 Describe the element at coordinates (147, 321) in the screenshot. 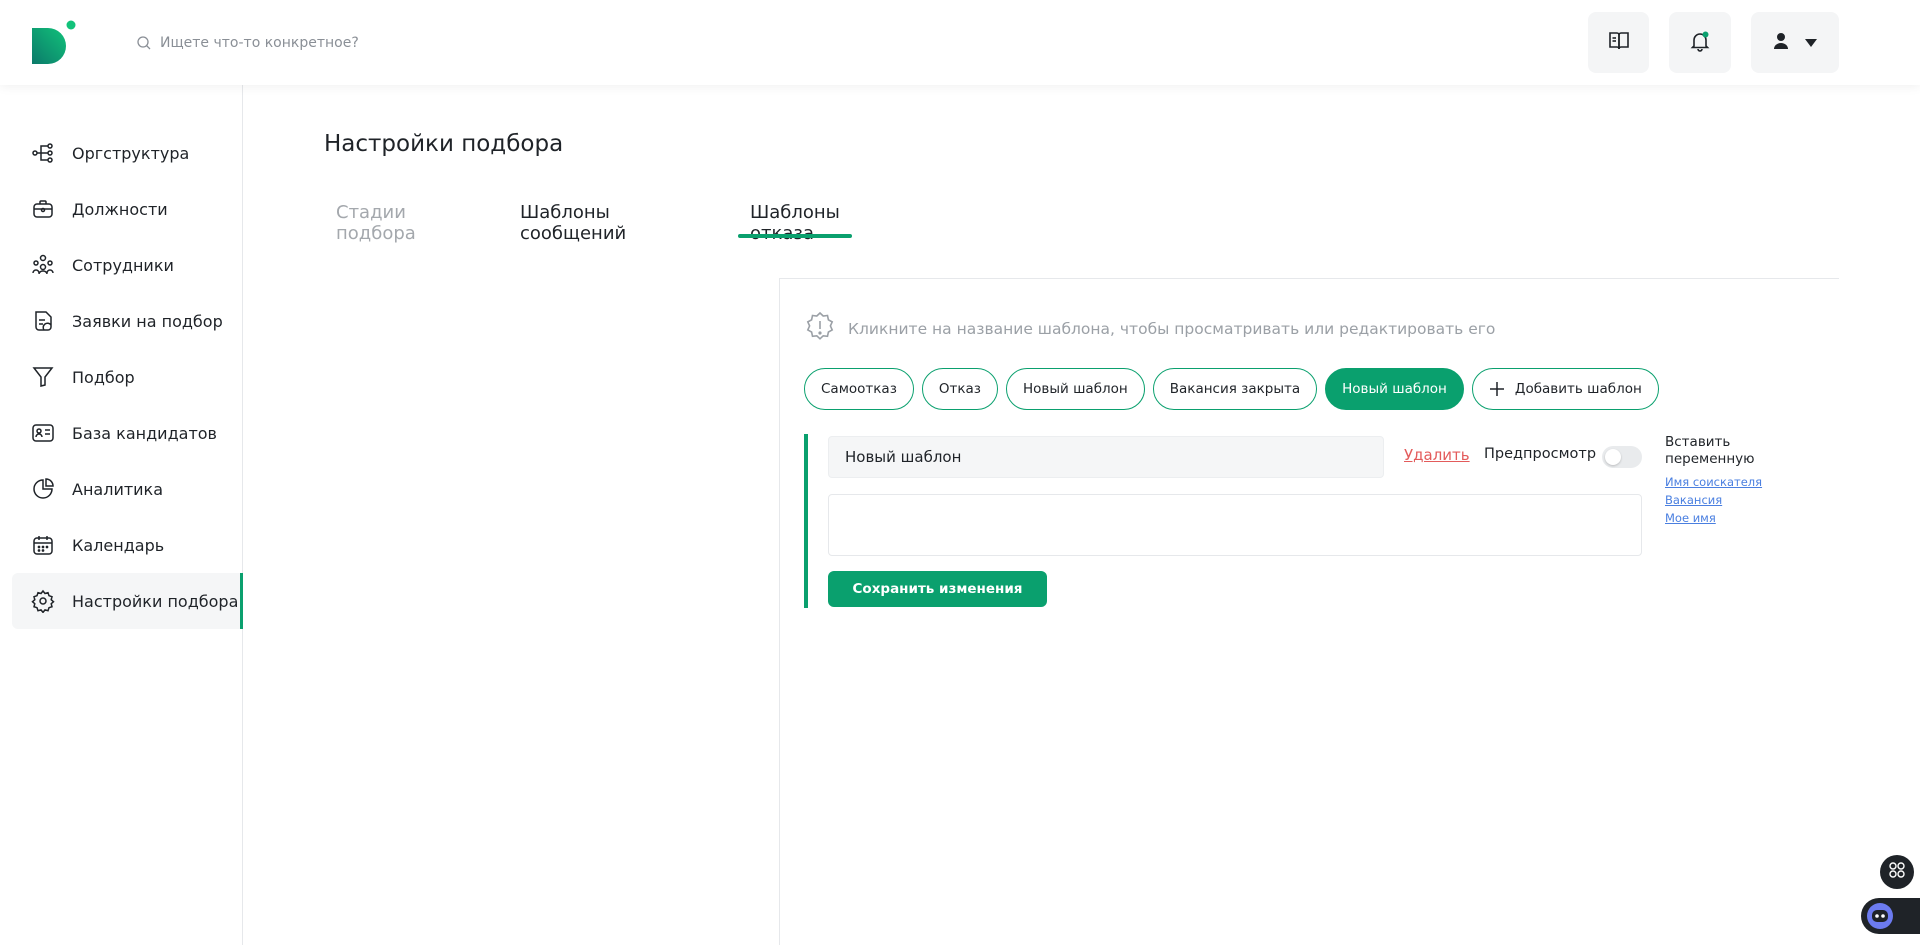

I see `sidebar-item-label: Заявки на подбор` at that location.